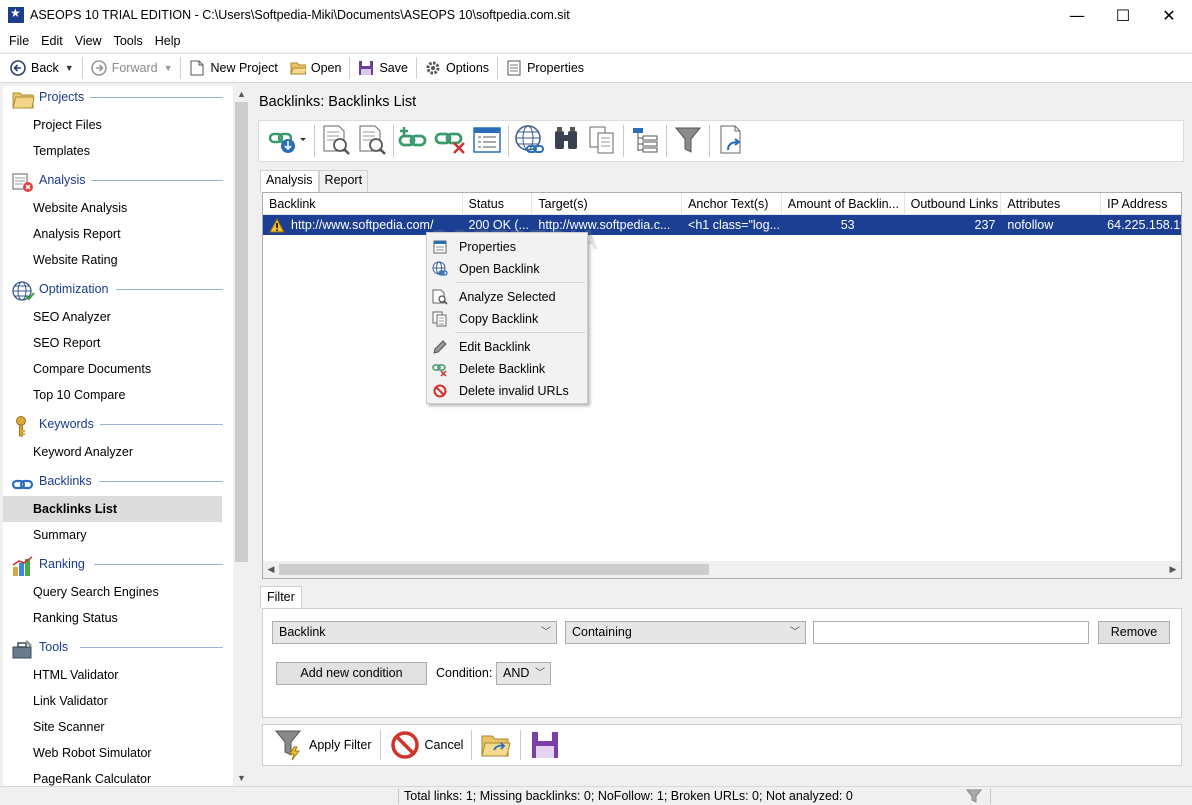 Image resolution: width=1192 pixels, height=805 pixels. Describe the element at coordinates (316, 68) in the screenshot. I see `open-button: Open` at that location.